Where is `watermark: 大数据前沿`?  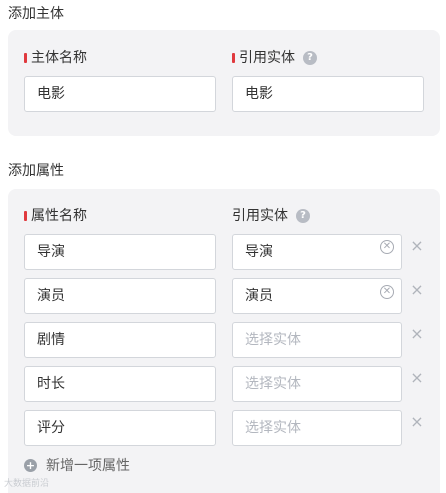
watermark: 大数据前沿 is located at coordinates (26, 482).